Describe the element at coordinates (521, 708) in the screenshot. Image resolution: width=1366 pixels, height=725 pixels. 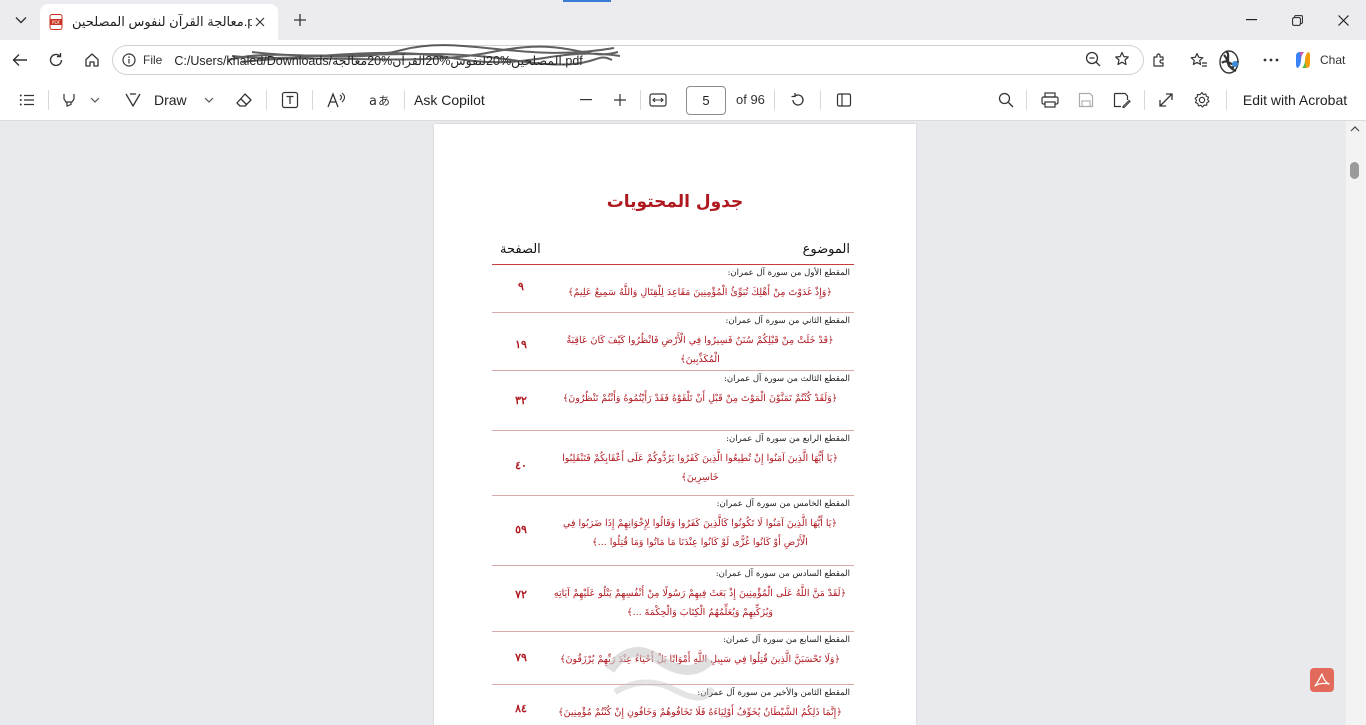
I see `toc-entry-page-number: ٨٤` at that location.